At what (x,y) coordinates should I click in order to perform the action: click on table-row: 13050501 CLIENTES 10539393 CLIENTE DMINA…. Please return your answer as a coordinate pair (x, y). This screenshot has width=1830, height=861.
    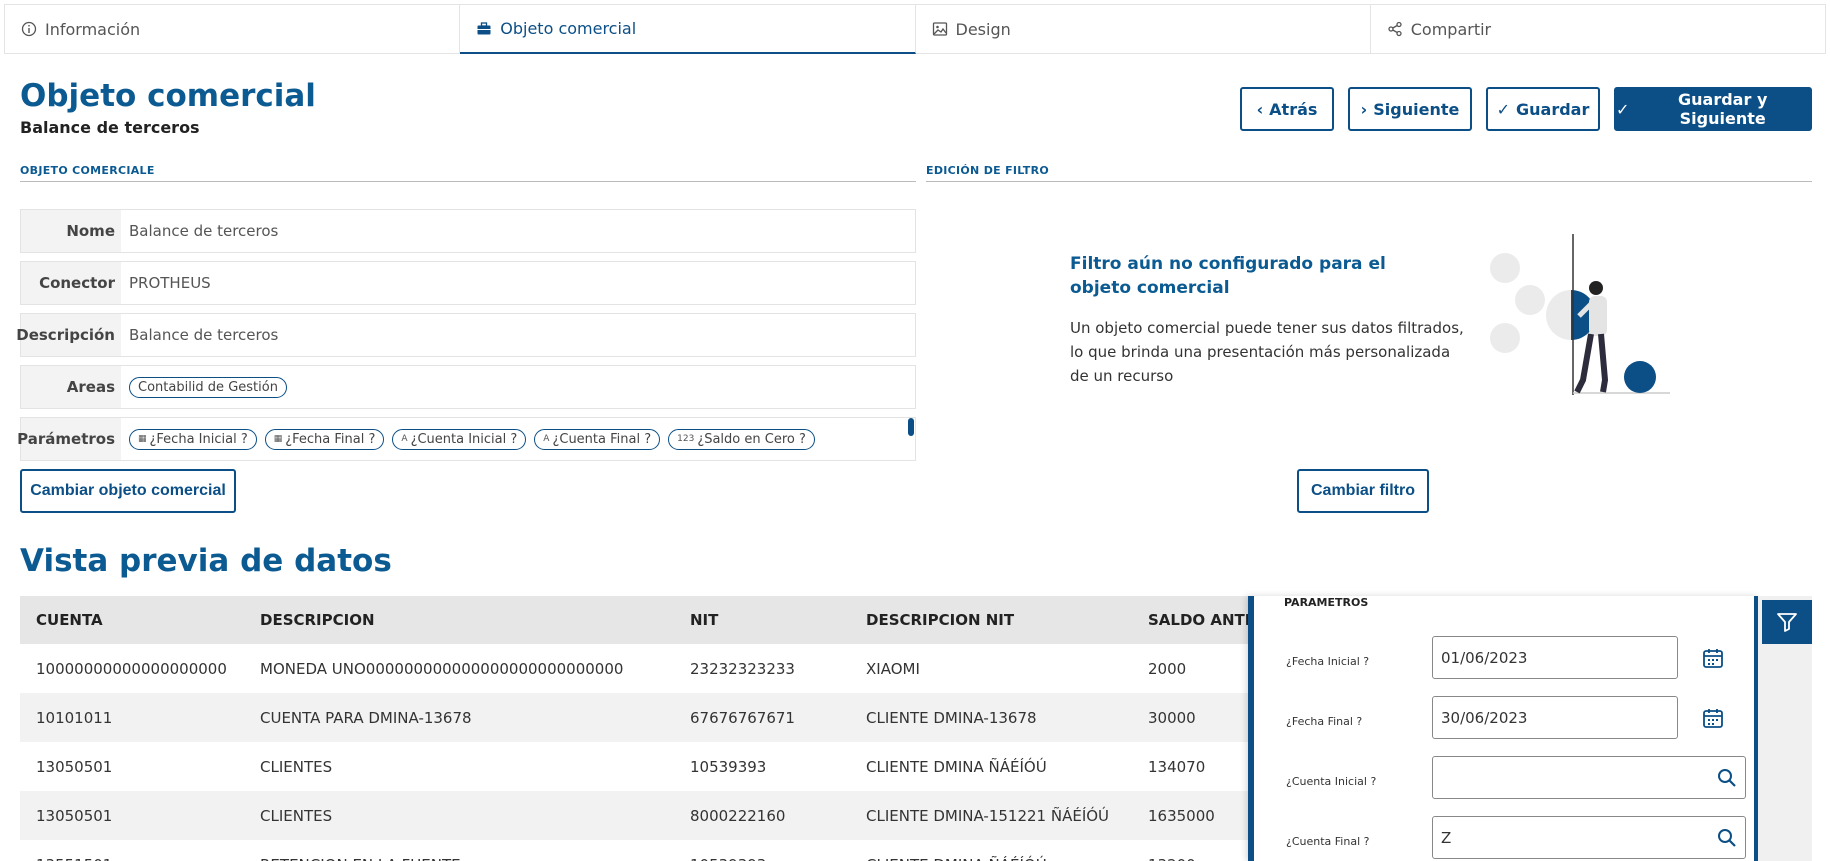
    Looking at the image, I should click on (635, 766).